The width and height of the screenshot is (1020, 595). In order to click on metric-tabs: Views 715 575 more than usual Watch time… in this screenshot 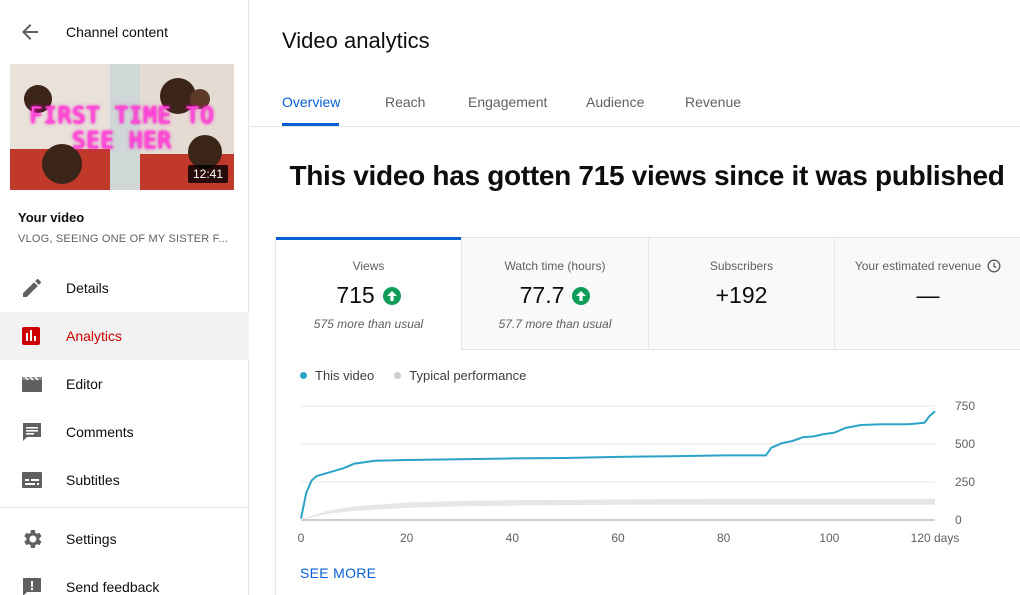, I will do `click(648, 293)`.